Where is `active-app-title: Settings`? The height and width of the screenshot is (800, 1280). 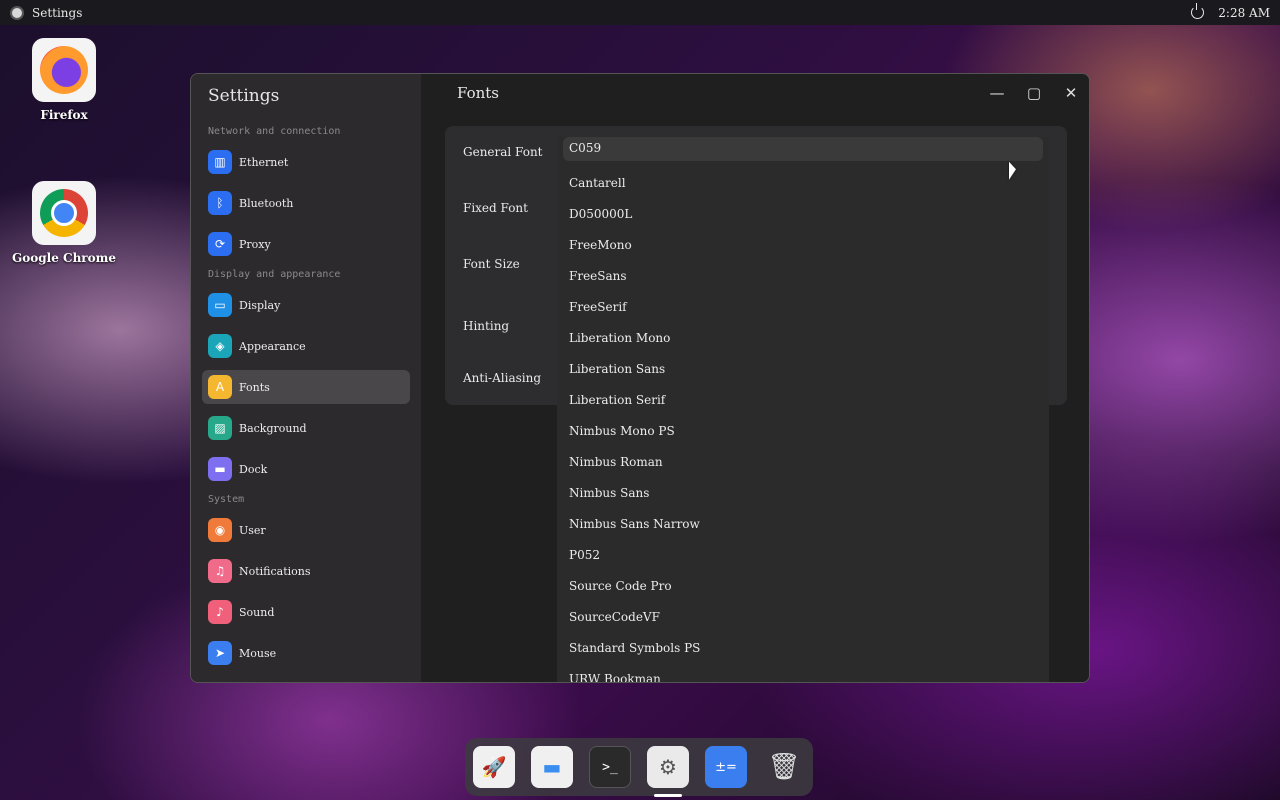 active-app-title: Settings is located at coordinates (57, 12).